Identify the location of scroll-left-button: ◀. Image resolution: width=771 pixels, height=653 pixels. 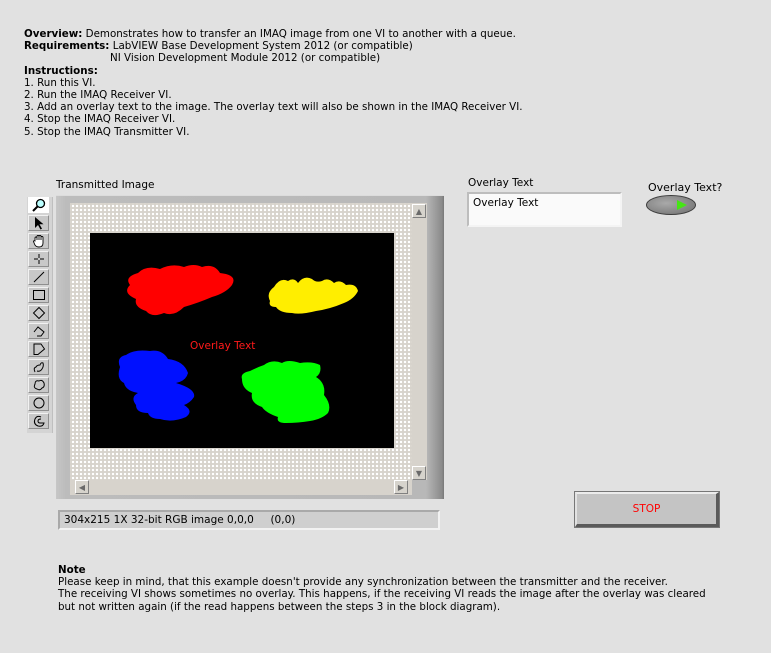
(82, 487).